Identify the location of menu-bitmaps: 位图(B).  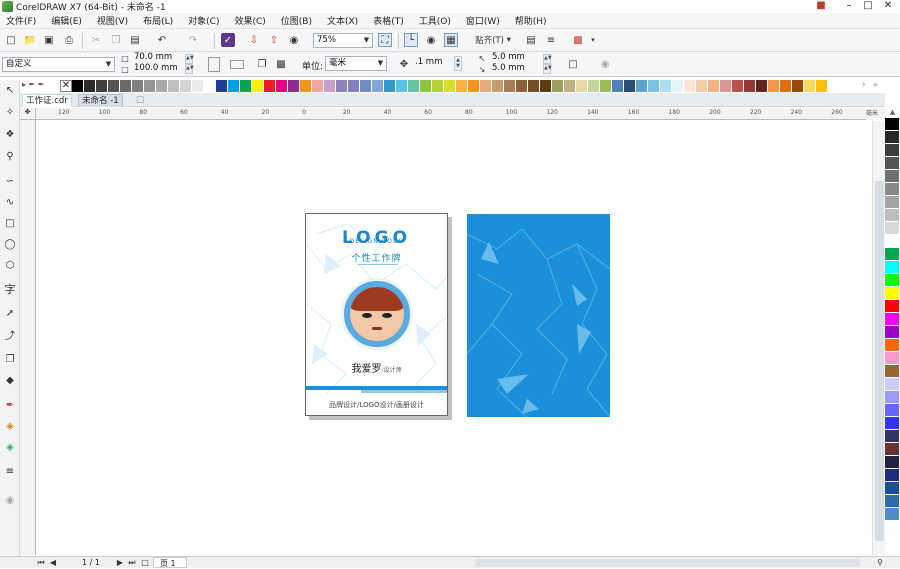
(296, 20).